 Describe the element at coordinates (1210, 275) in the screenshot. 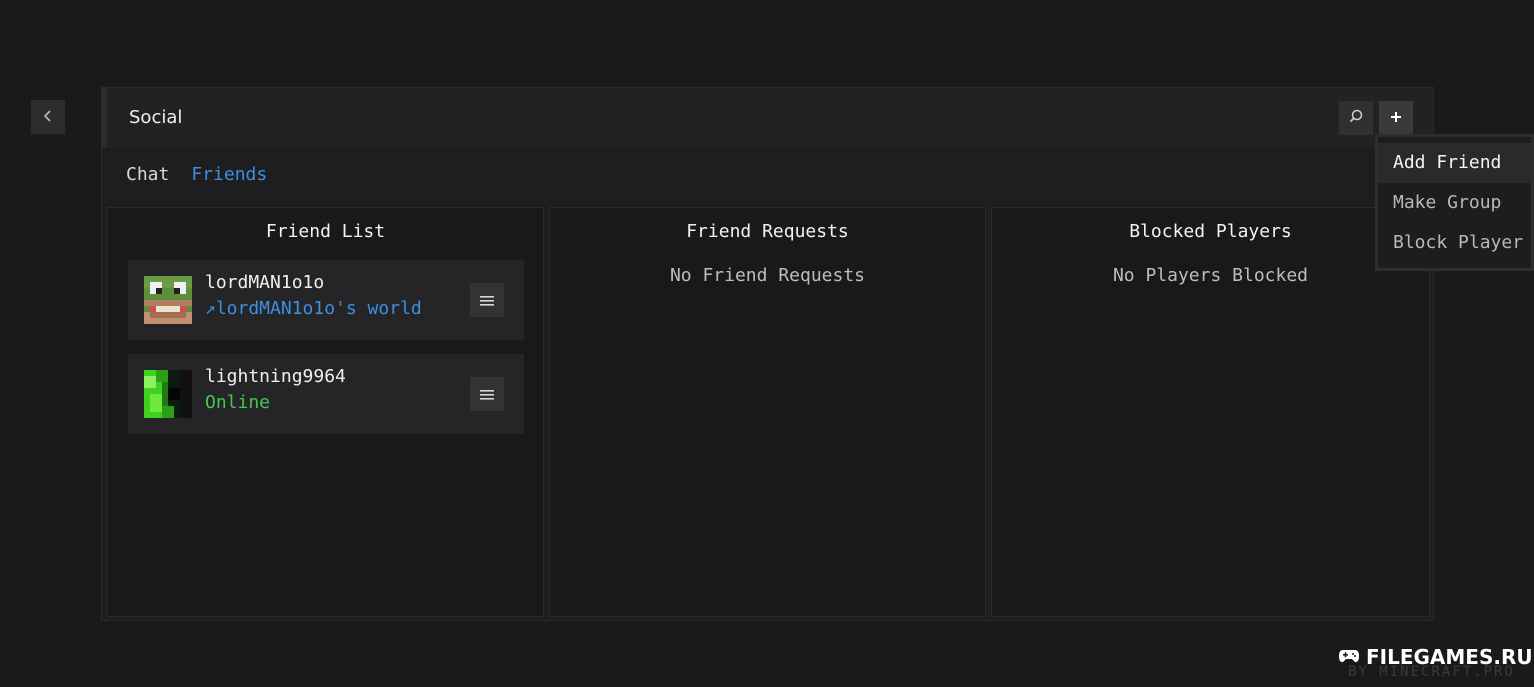

I see `blocked-players-empty: No Players Blocked` at that location.